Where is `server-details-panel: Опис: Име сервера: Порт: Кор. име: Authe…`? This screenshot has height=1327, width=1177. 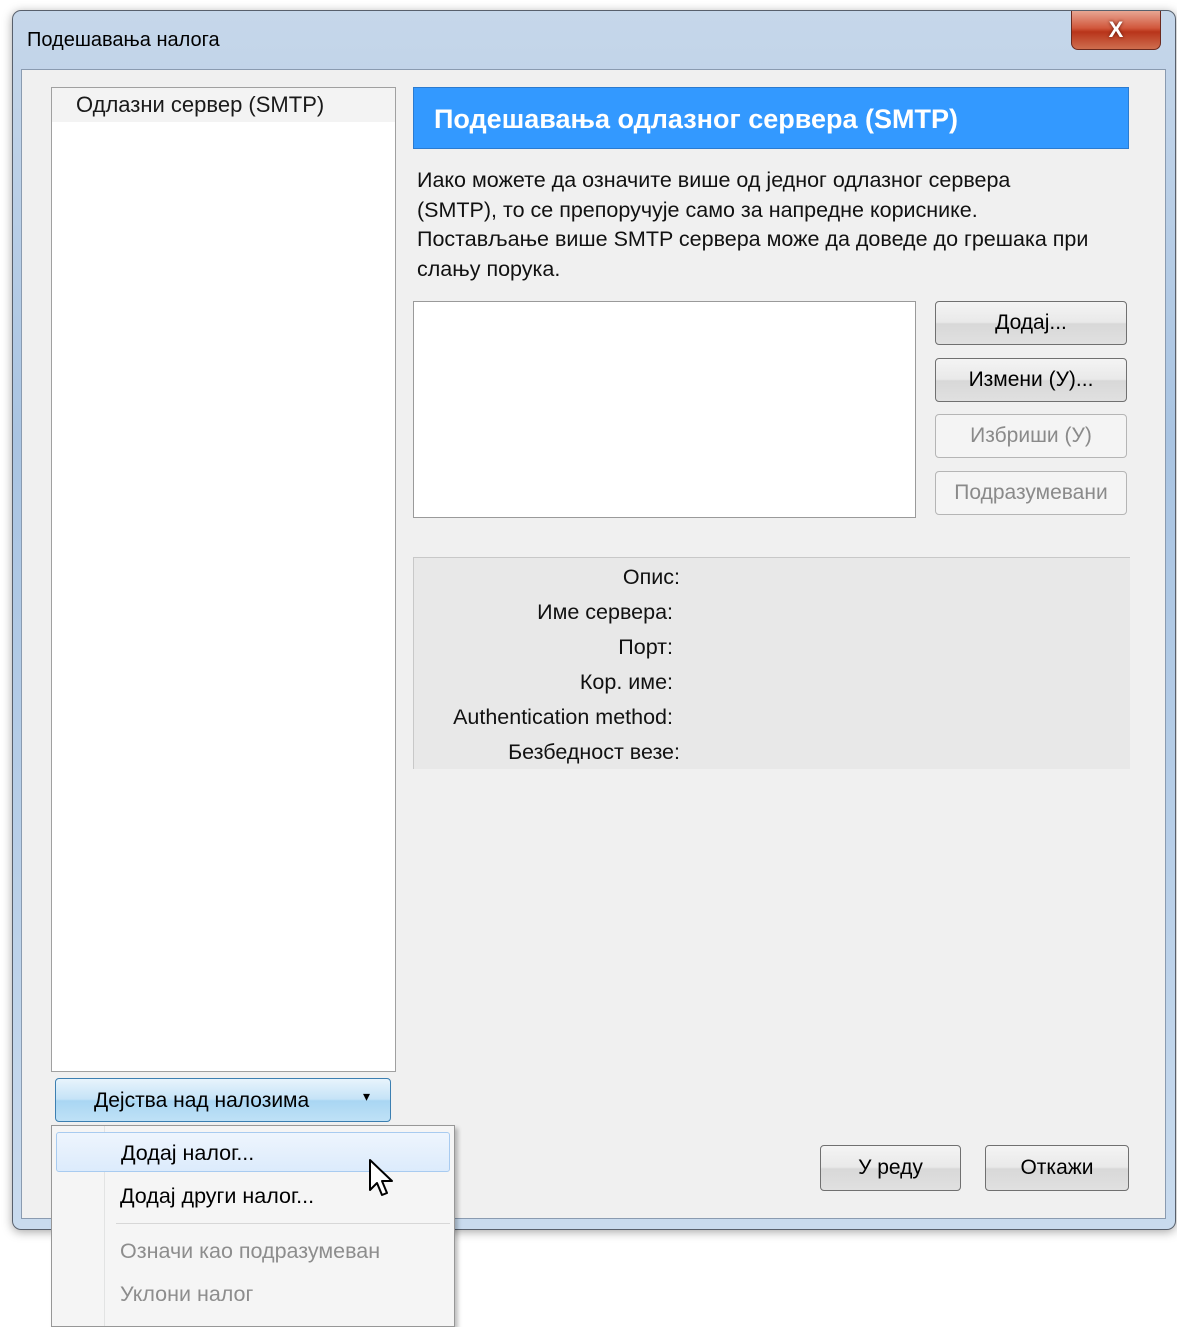 server-details-panel: Опис: Име сервера: Порт: Кор. име: Authe… is located at coordinates (771, 663).